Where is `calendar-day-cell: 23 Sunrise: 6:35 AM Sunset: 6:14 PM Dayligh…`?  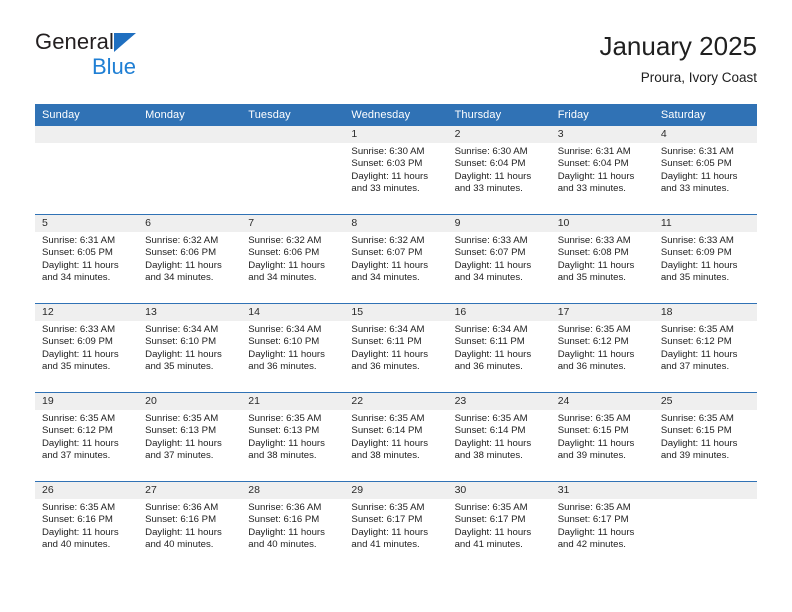 calendar-day-cell: 23 Sunrise: 6:35 AM Sunset: 6:14 PM Dayligh… is located at coordinates (499, 437).